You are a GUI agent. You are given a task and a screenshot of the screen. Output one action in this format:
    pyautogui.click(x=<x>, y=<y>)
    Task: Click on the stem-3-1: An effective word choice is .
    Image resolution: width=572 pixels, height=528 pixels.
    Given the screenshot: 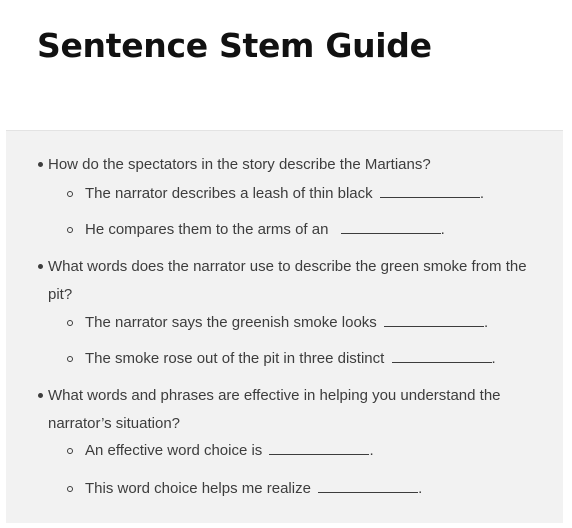 What is the action you would take?
    pyautogui.click(x=229, y=451)
    